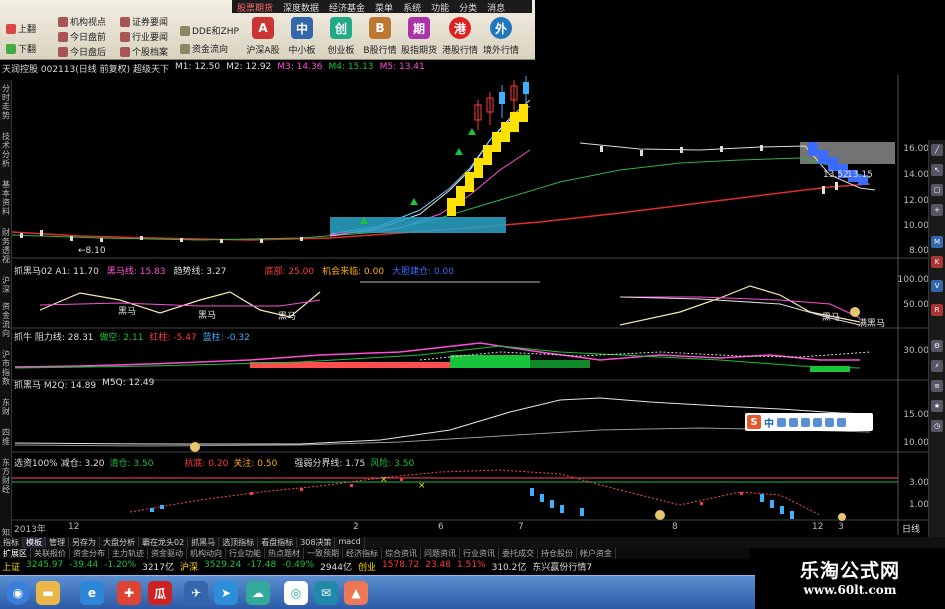 The height and width of the screenshot is (609, 945). What do you see at coordinates (144, 36) in the screenshot?
I see `industry-news-button: 行业要闻` at bounding box center [144, 36].